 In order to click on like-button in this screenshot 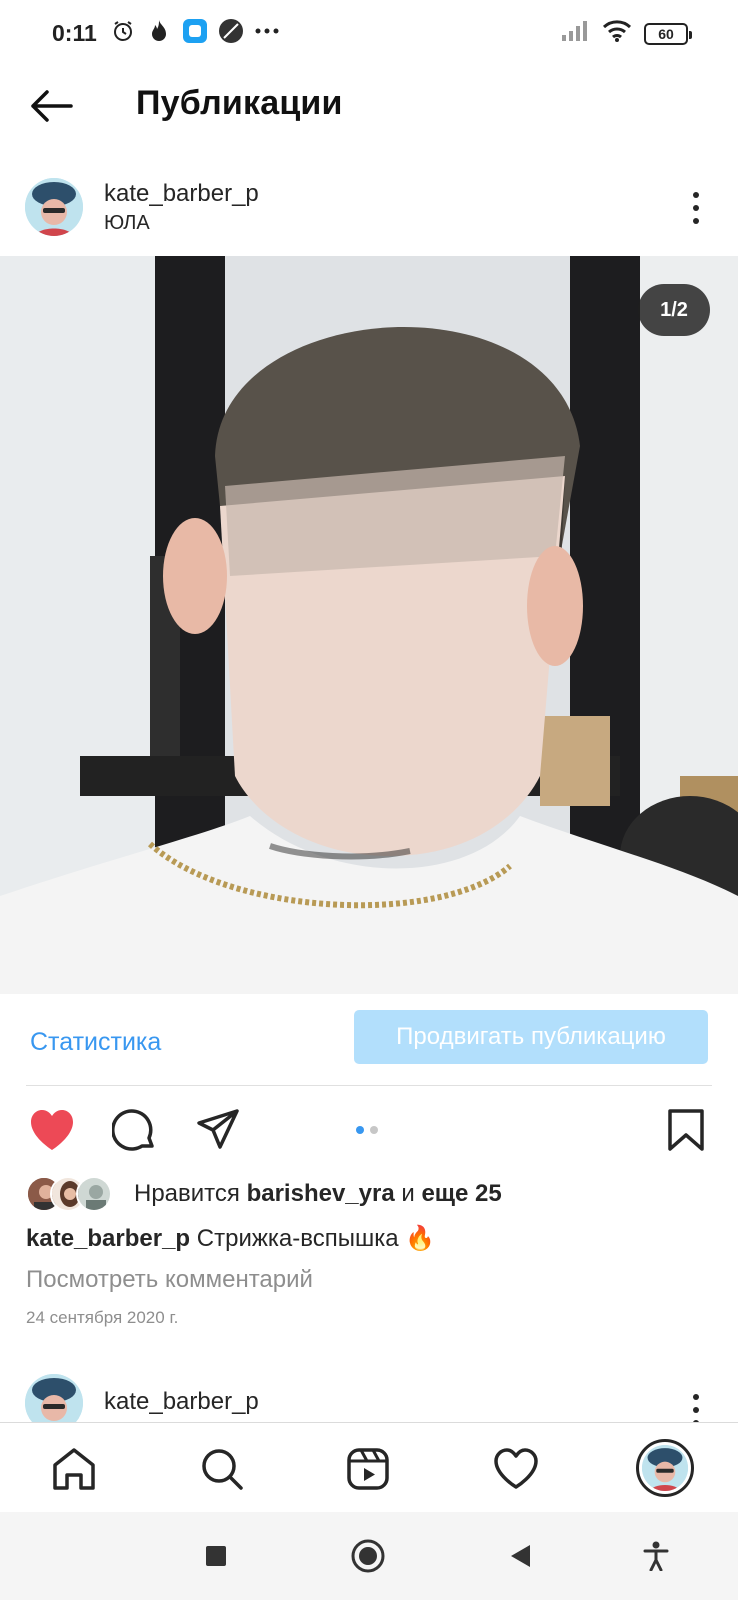, I will do `click(52, 1130)`.